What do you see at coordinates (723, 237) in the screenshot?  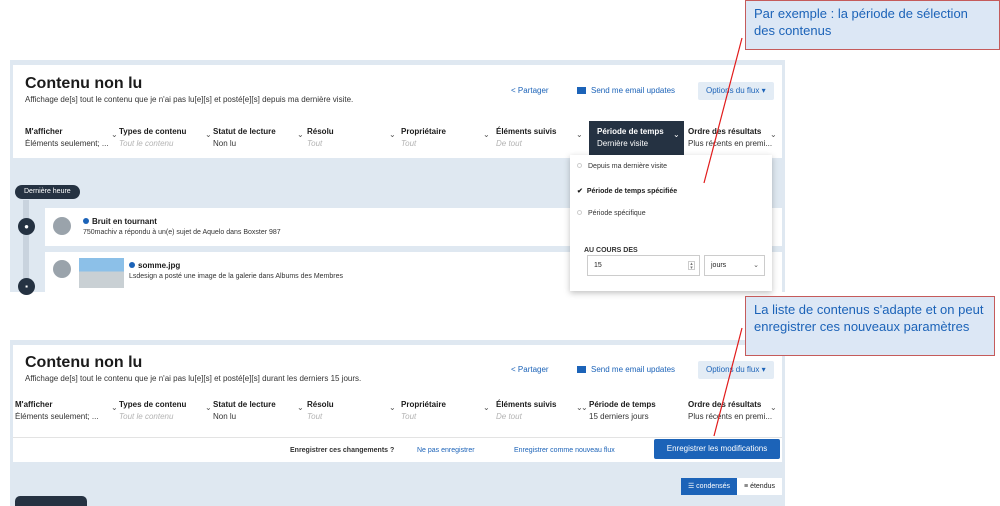 I see `annotation-arrows` at bounding box center [723, 237].